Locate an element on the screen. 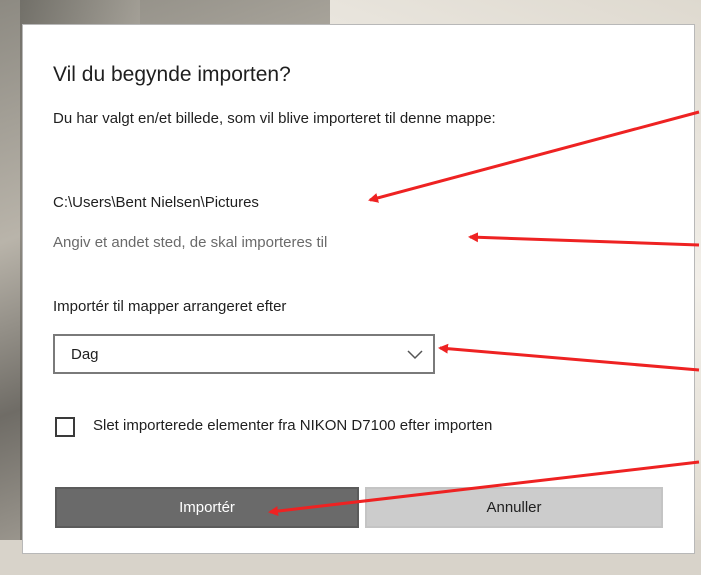  chevron-down-icon is located at coordinates (415, 355).